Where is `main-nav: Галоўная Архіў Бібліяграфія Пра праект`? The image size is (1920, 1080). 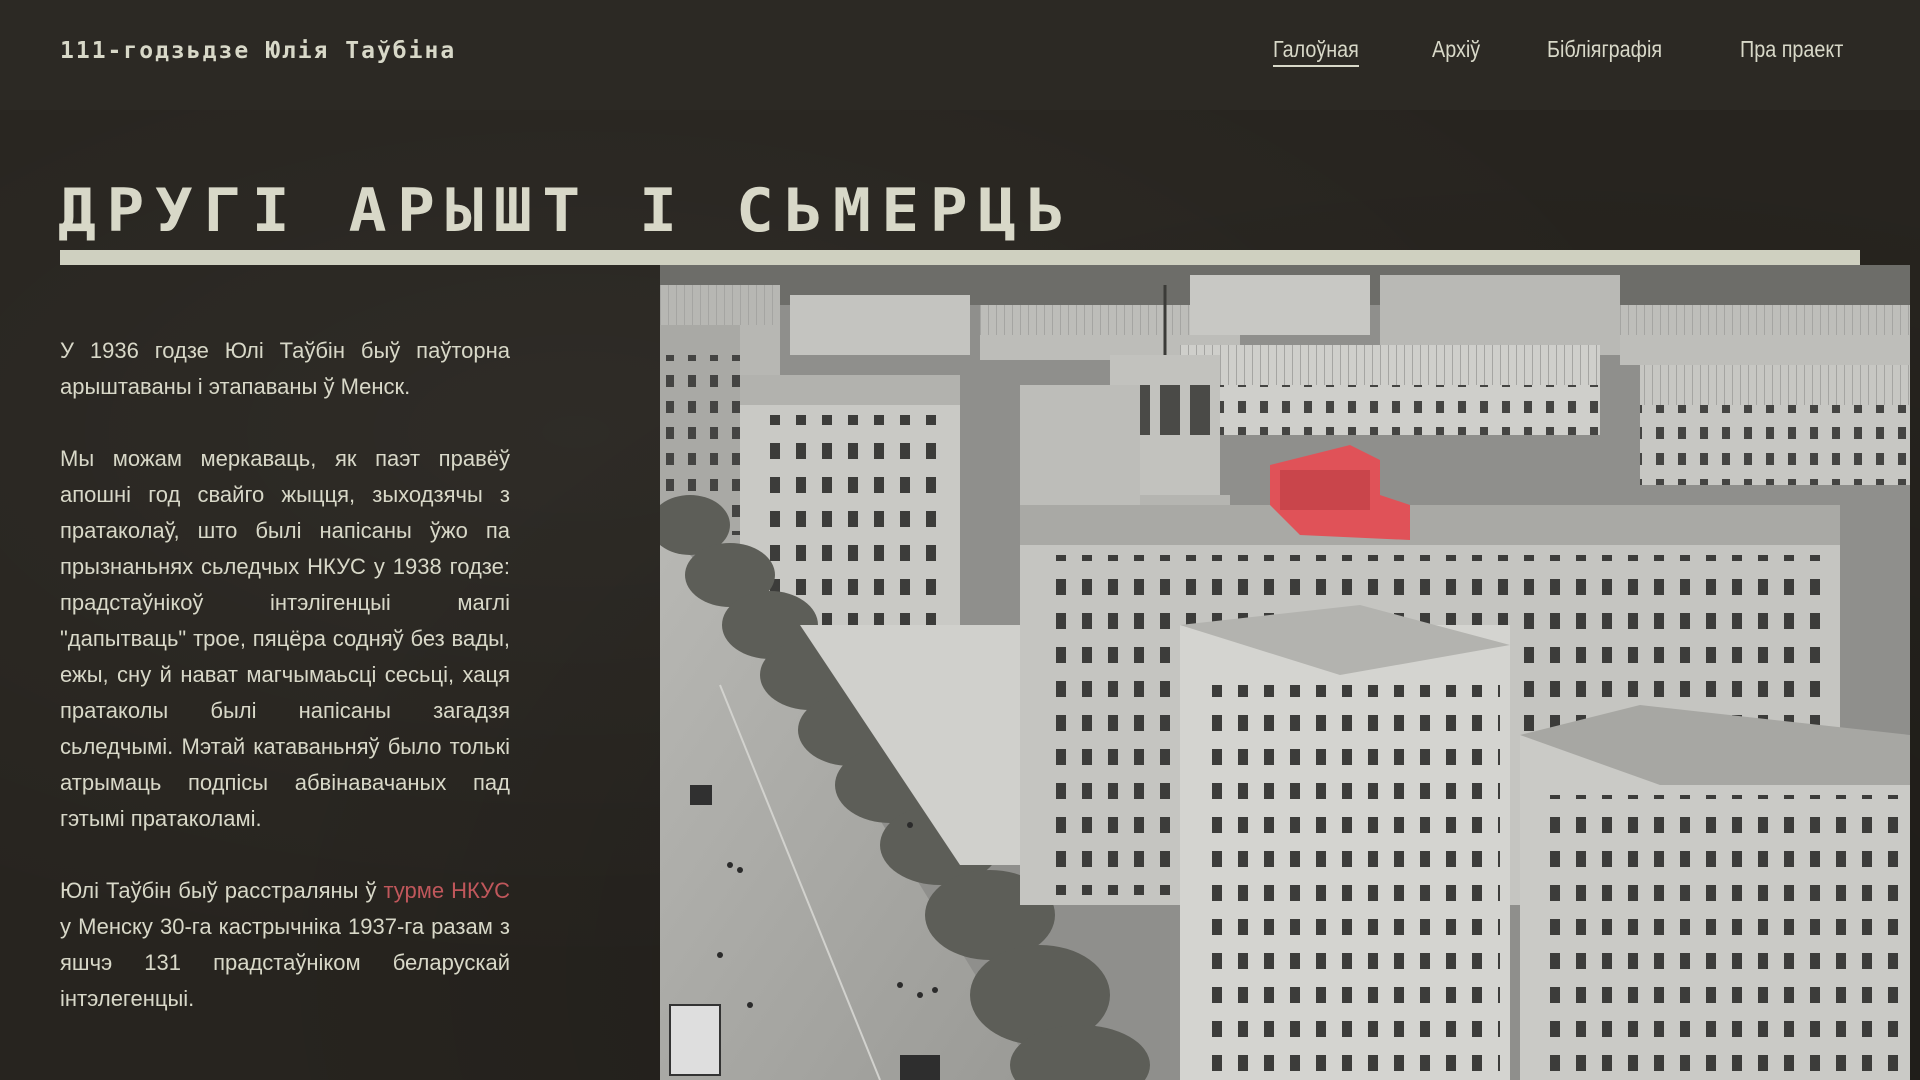 main-nav: Галоўная Архіў Бібліяграфія Пра праект is located at coordinates (1566, 51).